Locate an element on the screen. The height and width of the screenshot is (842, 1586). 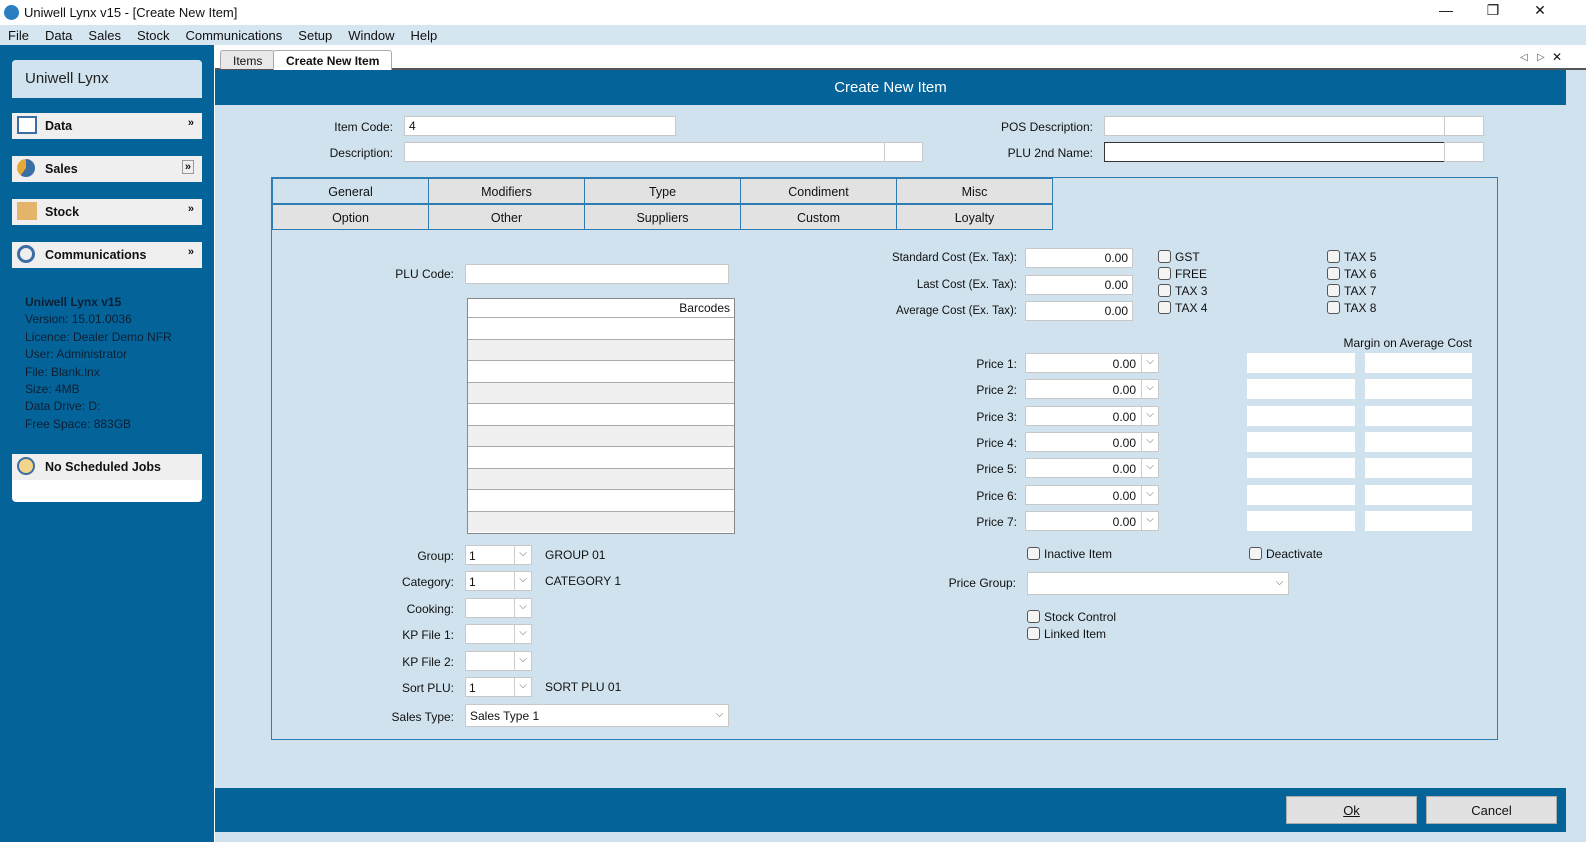
tab-form: Custom is located at coordinates (818, 217).